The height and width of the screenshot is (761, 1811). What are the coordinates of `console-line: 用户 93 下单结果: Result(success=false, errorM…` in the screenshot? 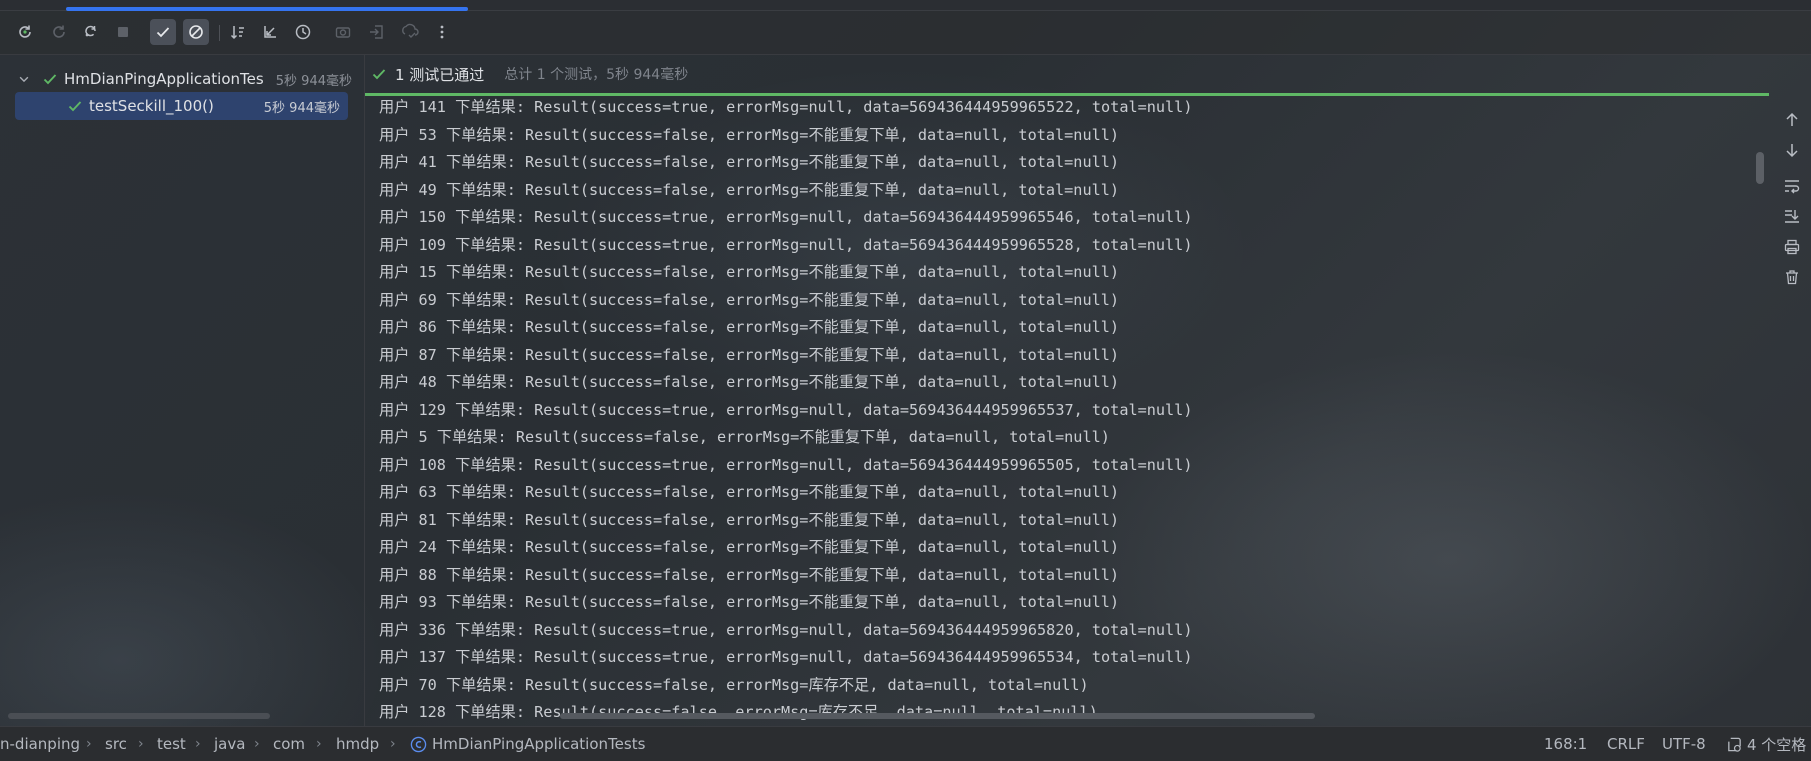 It's located at (749, 602).